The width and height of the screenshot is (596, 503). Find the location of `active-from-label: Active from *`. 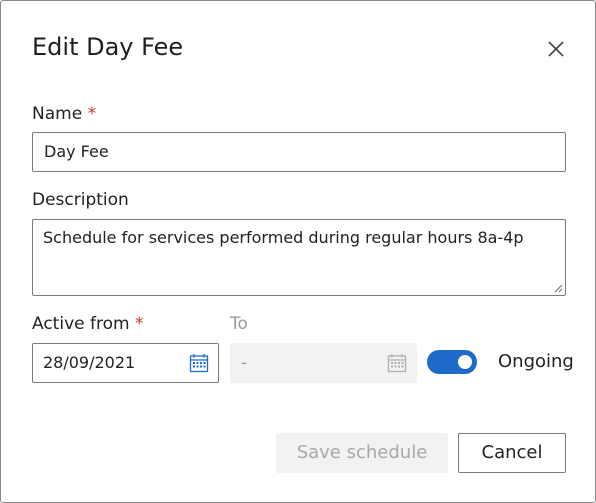

active-from-label: Active from * is located at coordinates (87, 324).